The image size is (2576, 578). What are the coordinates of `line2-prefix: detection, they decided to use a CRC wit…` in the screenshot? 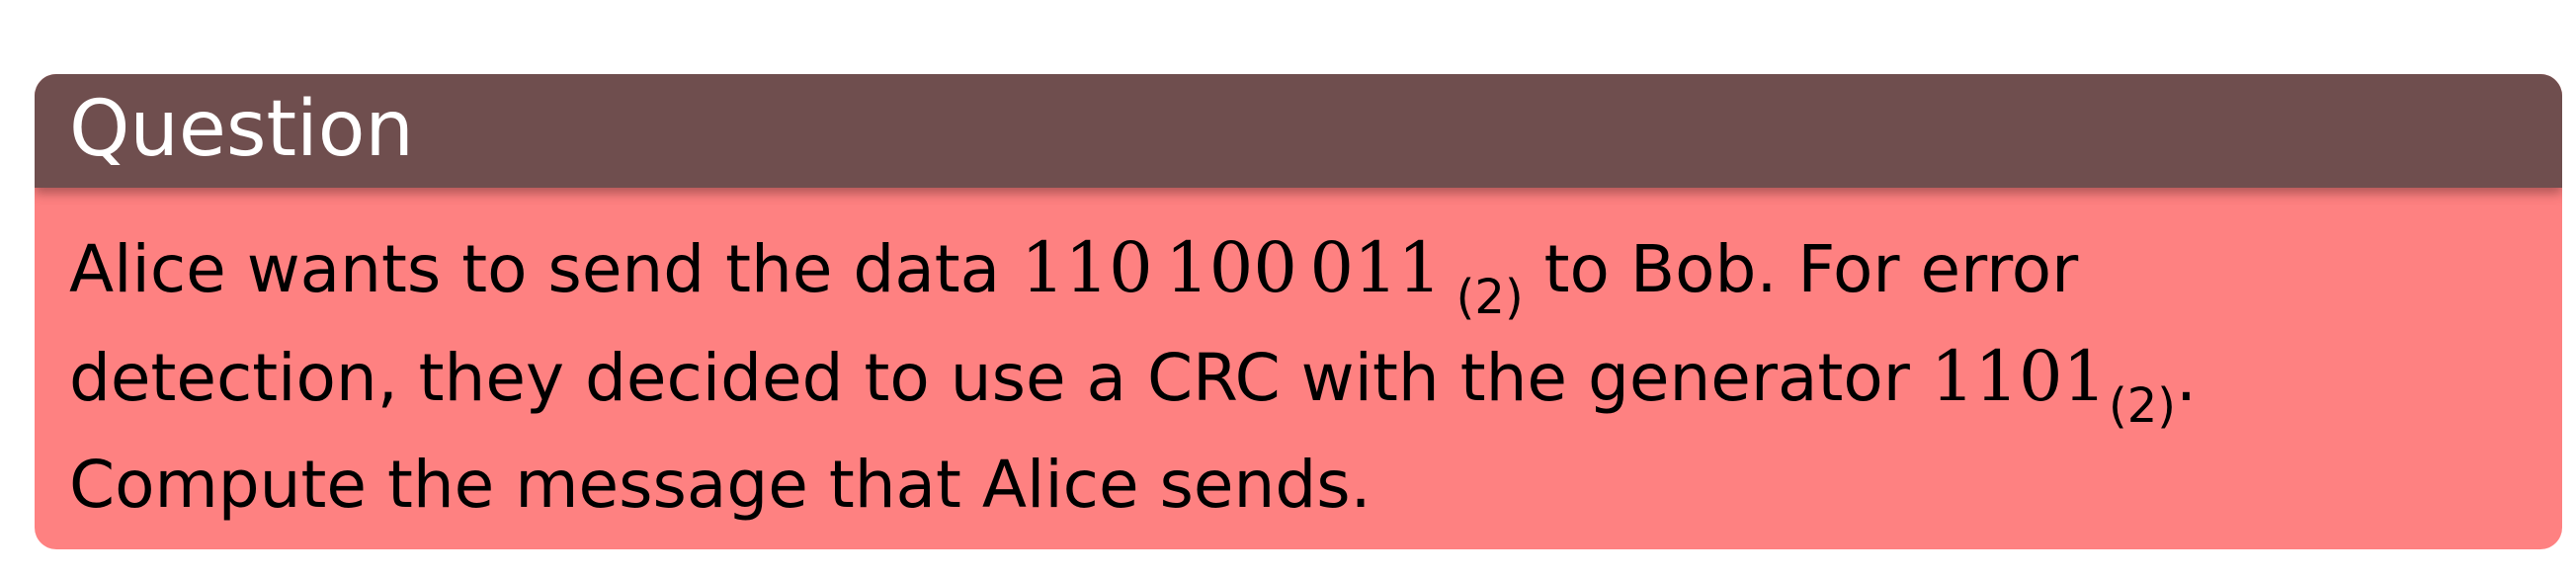 It's located at (1000, 378).